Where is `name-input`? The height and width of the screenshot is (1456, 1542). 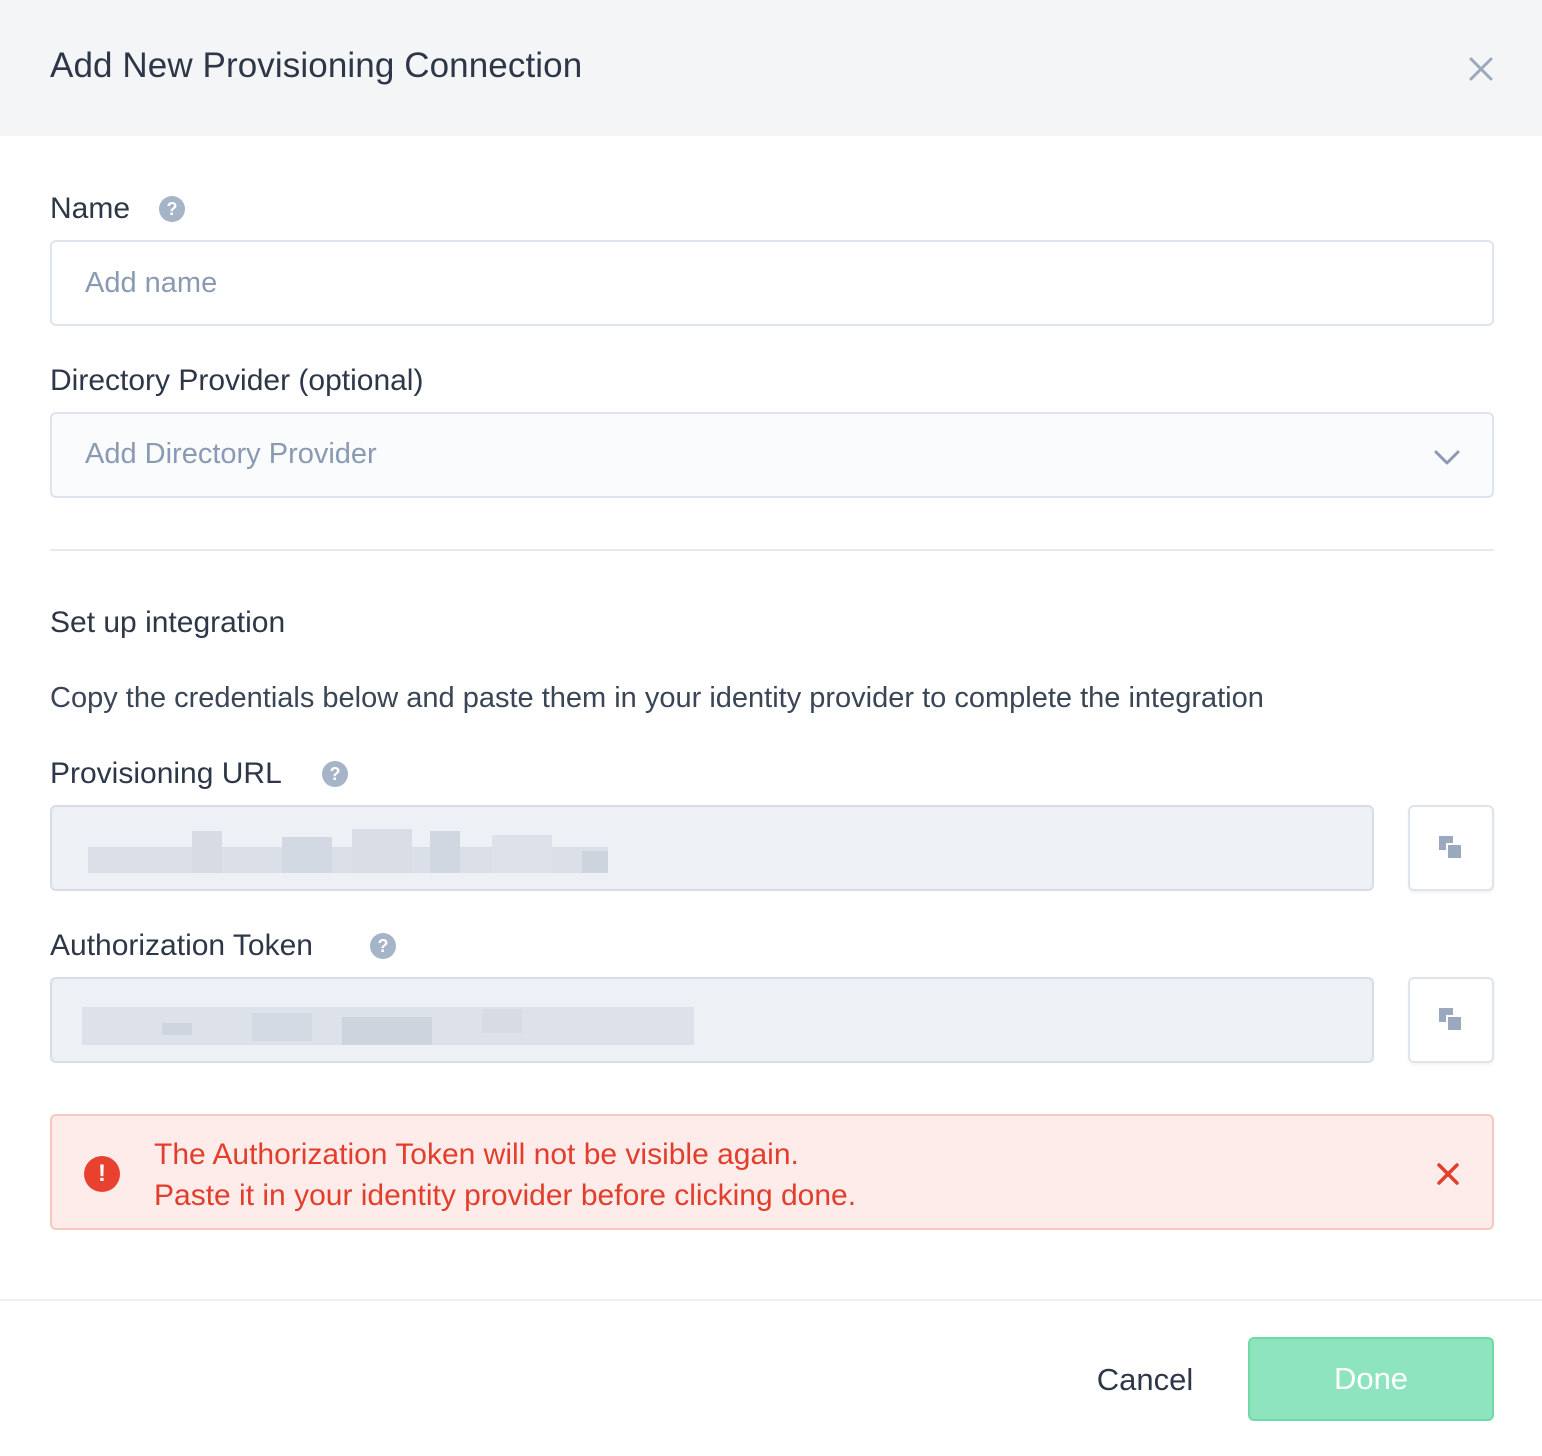
name-input is located at coordinates (772, 283).